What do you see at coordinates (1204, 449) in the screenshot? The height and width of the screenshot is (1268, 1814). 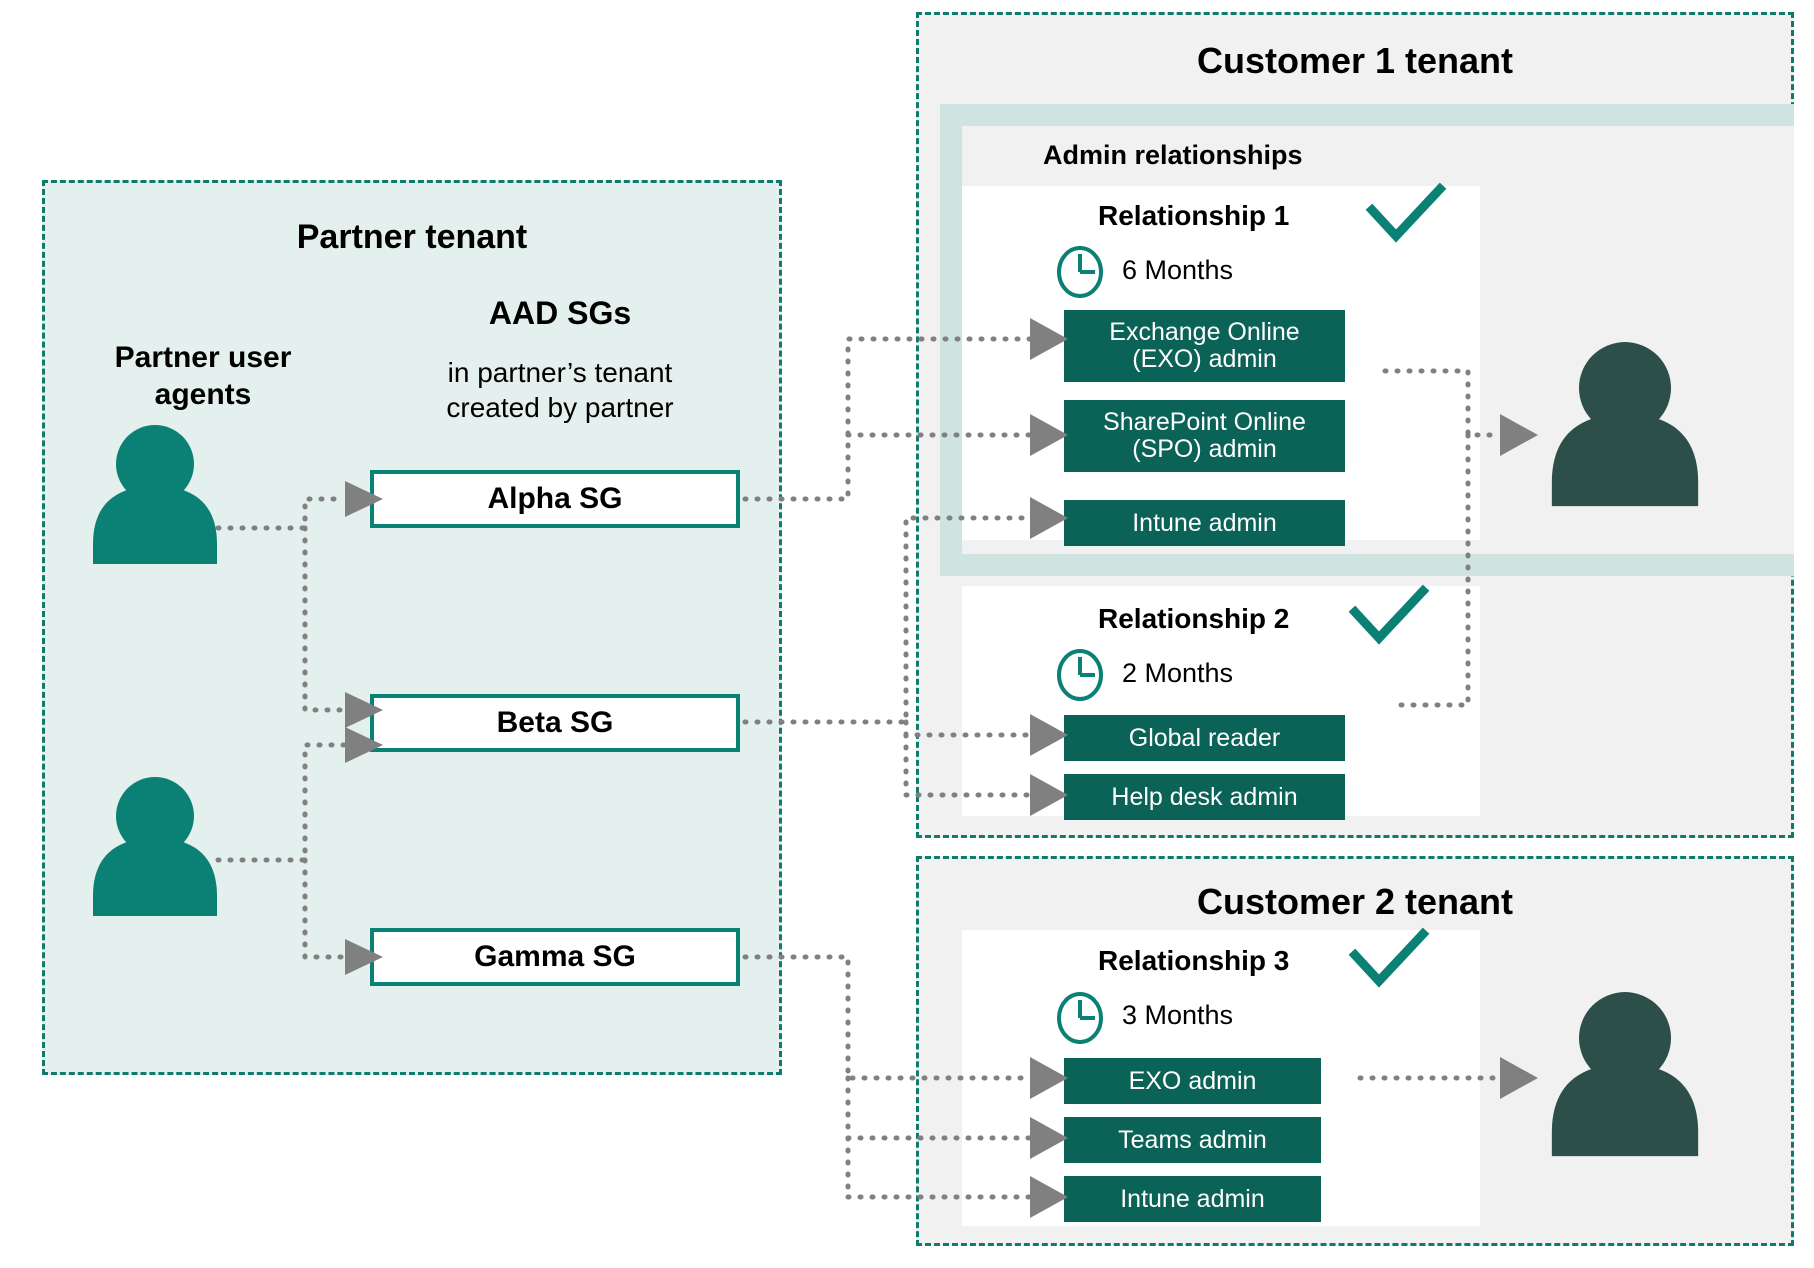 I see `relationship-1-role-spo-line2: (SPO) admin` at bounding box center [1204, 449].